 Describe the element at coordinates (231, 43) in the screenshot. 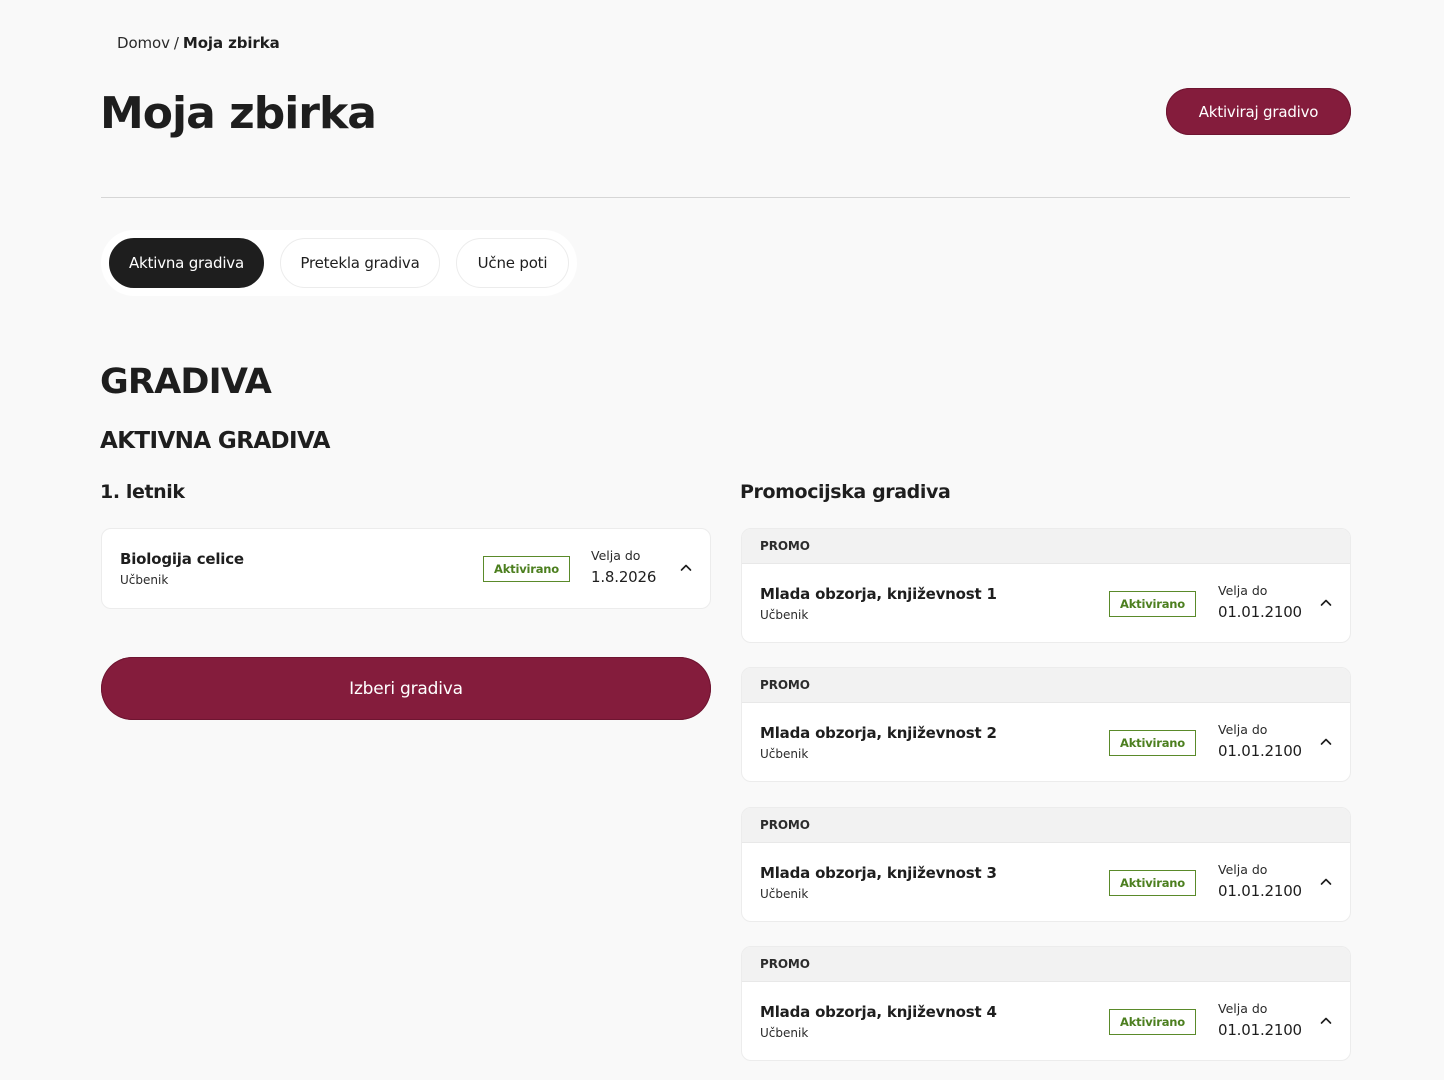

I see `breadcrumb-current: Moja zbirka` at that location.